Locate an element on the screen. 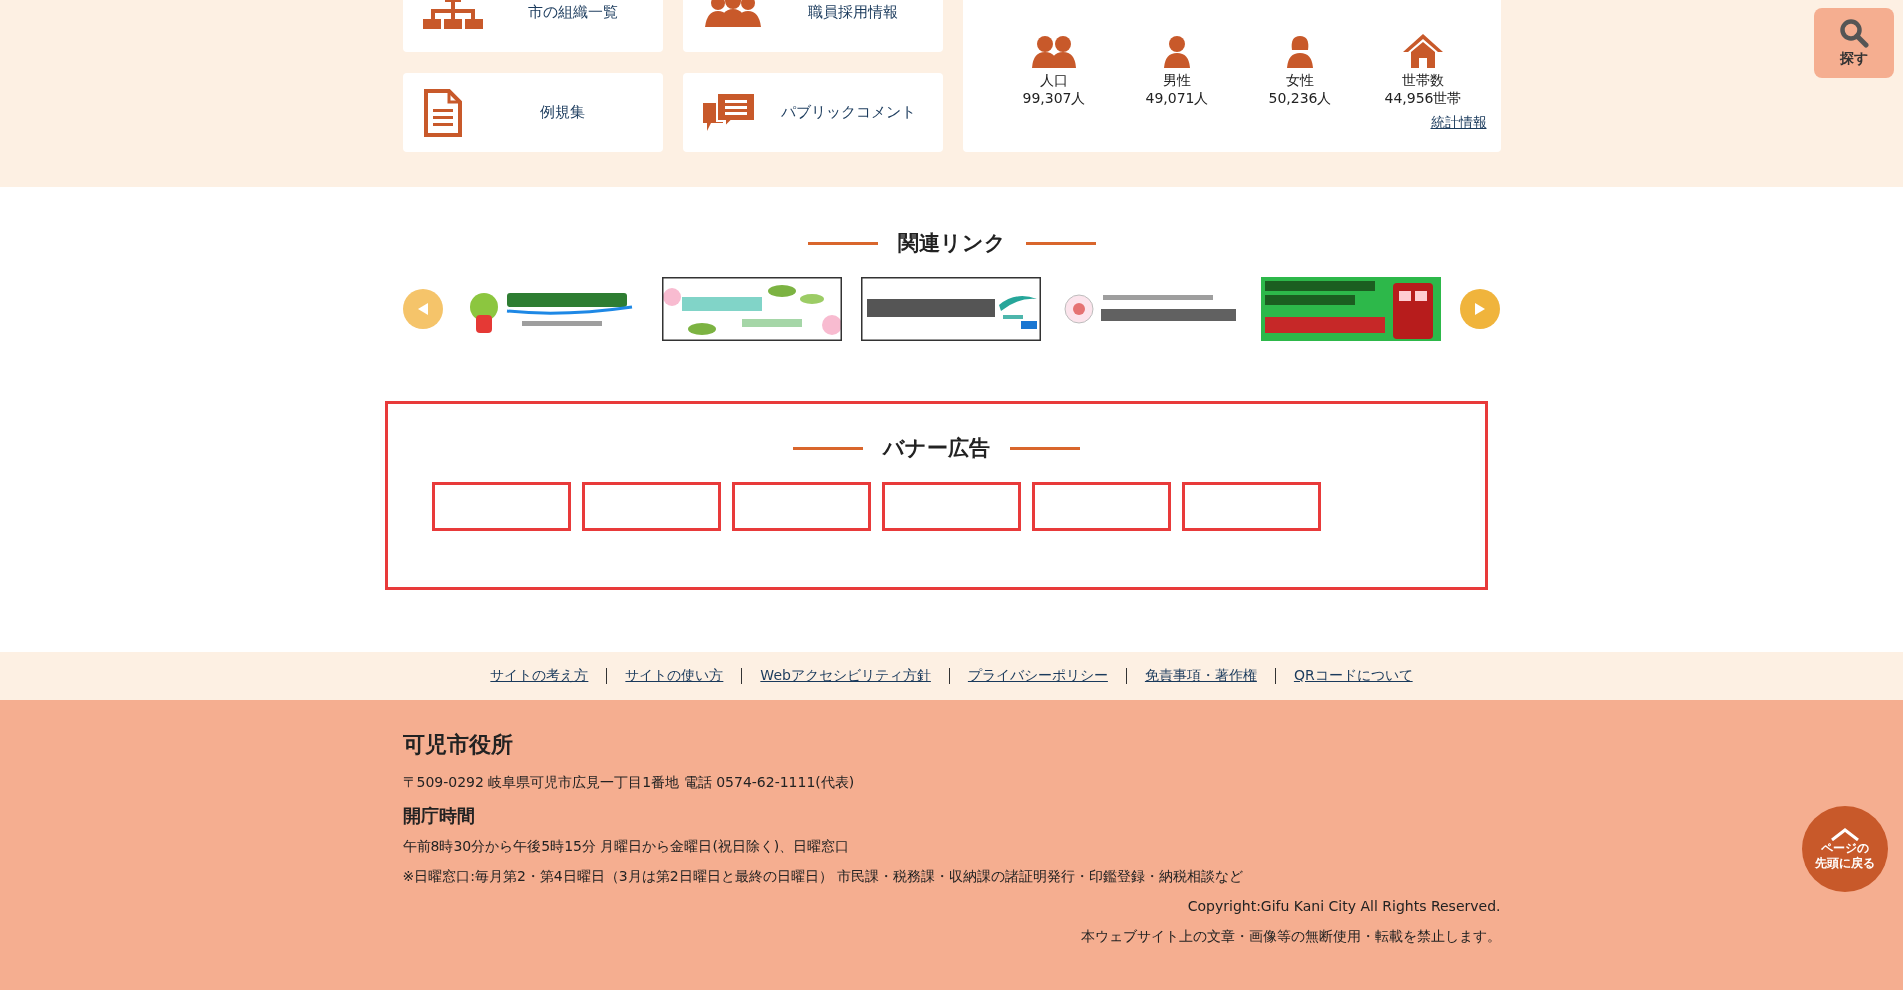 This screenshot has height=990, width=1903. stat-value: 49,071人 is located at coordinates (1177, 99).